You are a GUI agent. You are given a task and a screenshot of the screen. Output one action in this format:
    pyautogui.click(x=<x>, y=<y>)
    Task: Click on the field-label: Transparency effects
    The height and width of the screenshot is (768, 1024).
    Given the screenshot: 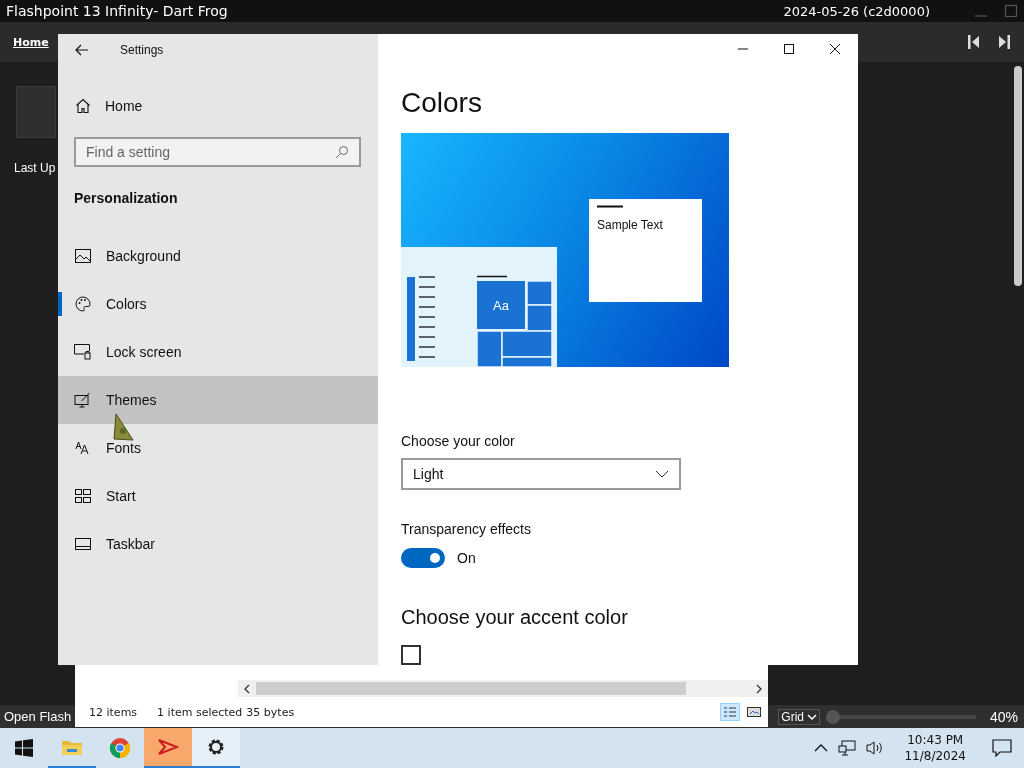 What is the action you would take?
    pyautogui.click(x=466, y=529)
    